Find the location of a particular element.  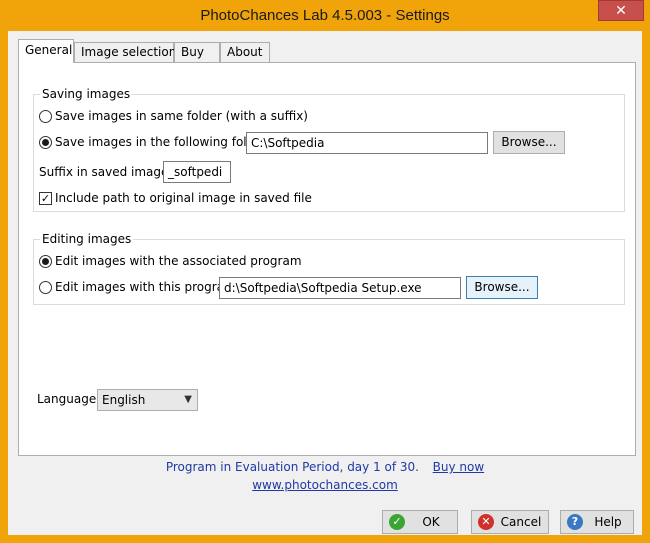

suffix-field: _softpedi is located at coordinates (197, 172).